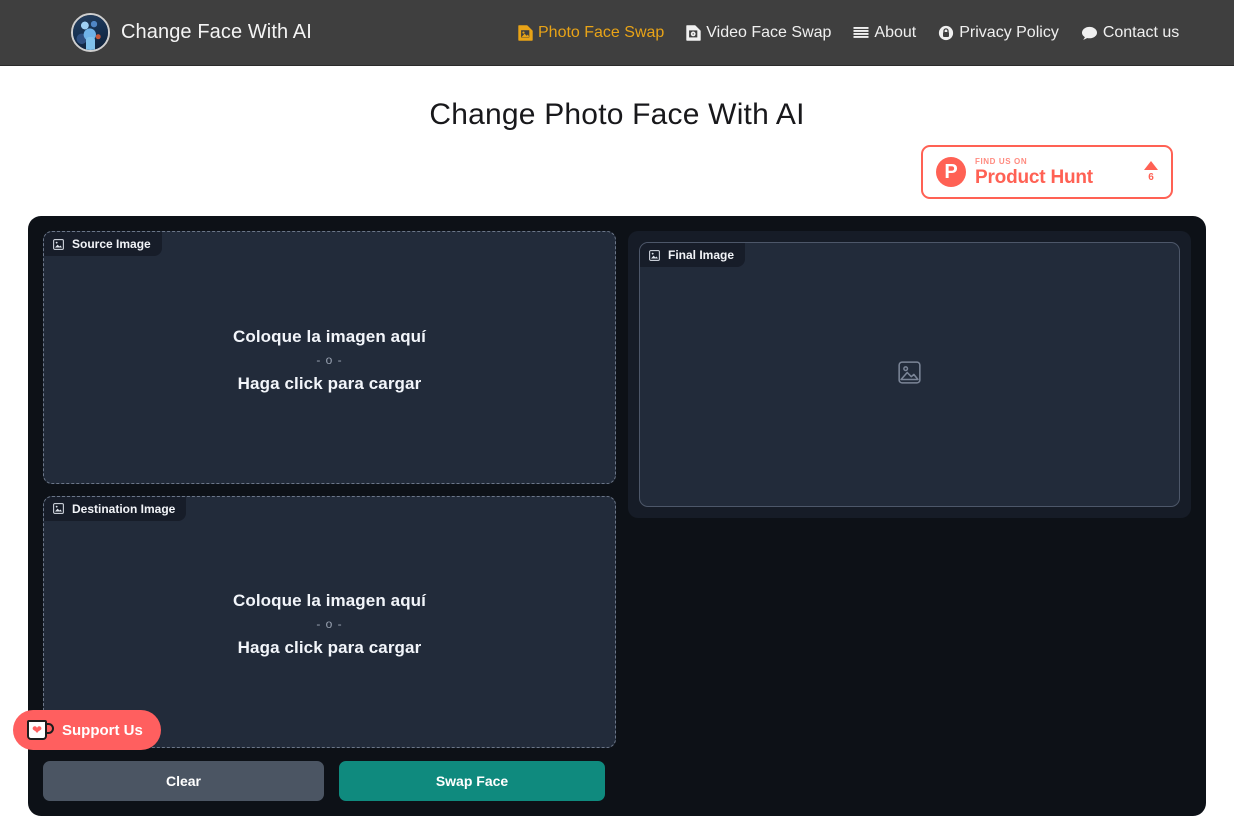 Image resolution: width=1234 pixels, height=816 pixels. What do you see at coordinates (183, 781) in the screenshot?
I see `clear-button: Clear` at bounding box center [183, 781].